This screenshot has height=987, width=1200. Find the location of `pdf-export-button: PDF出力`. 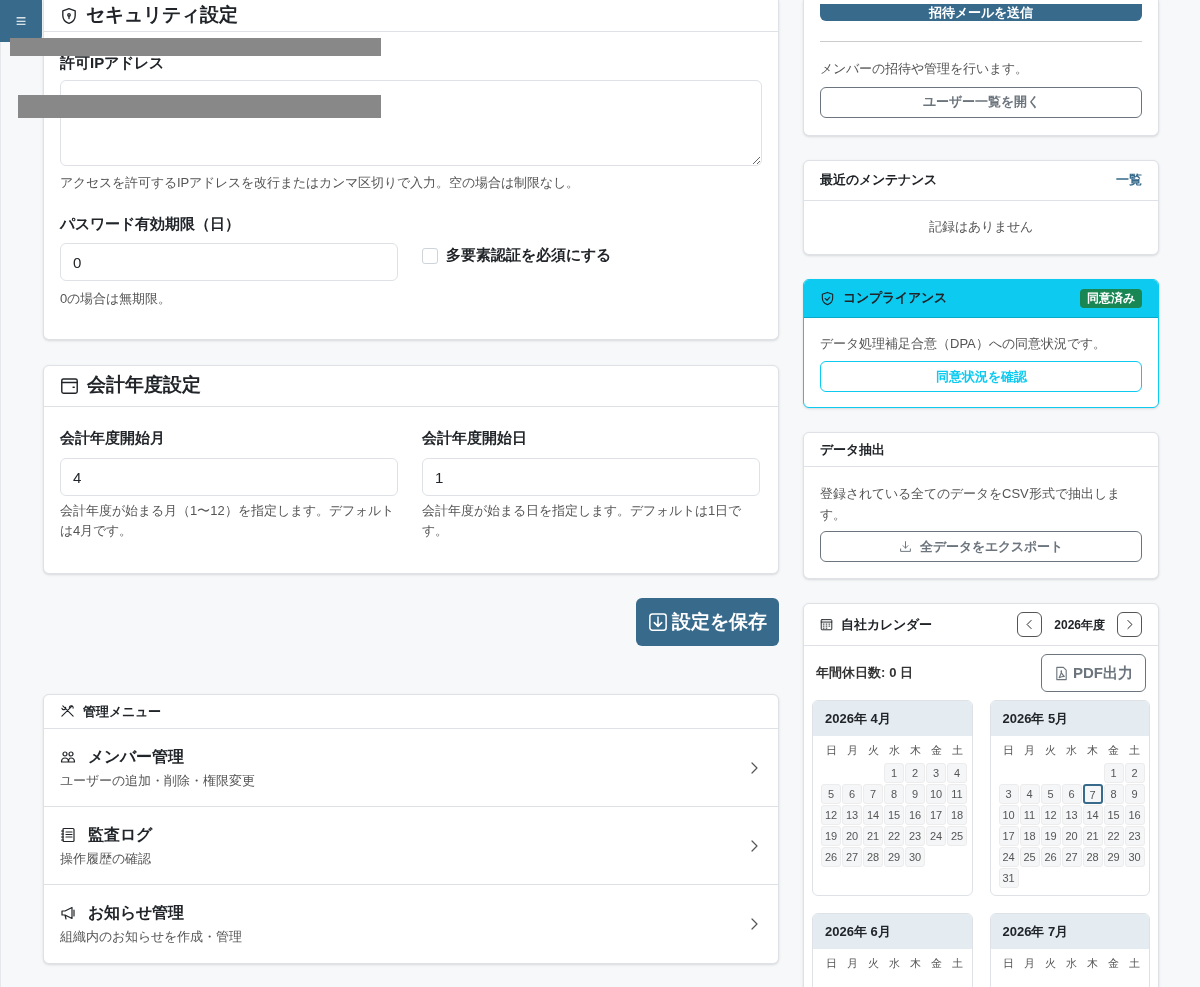

pdf-export-button: PDF出力 is located at coordinates (1093, 673).